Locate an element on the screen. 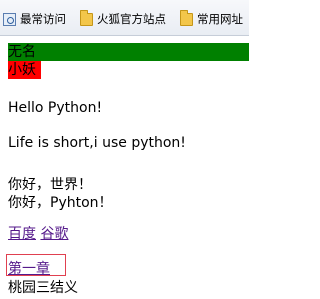 The width and height of the screenshot is (320, 299). bookmark-common-sites: 常用网址 is located at coordinates (211, 18).